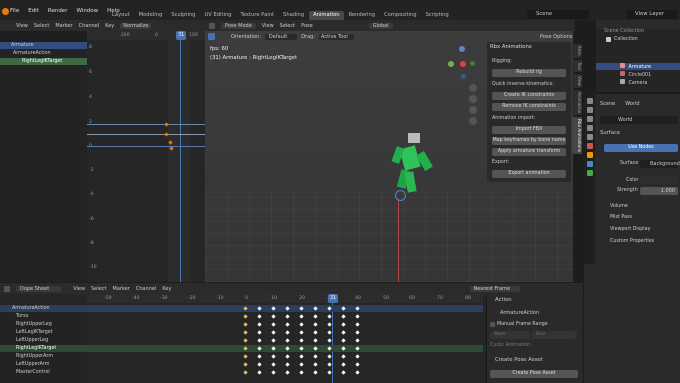 Image resolution: width=680 pixels, height=383 pixels. I want to click on mode-selector: Pose Mode, so click(238, 25).